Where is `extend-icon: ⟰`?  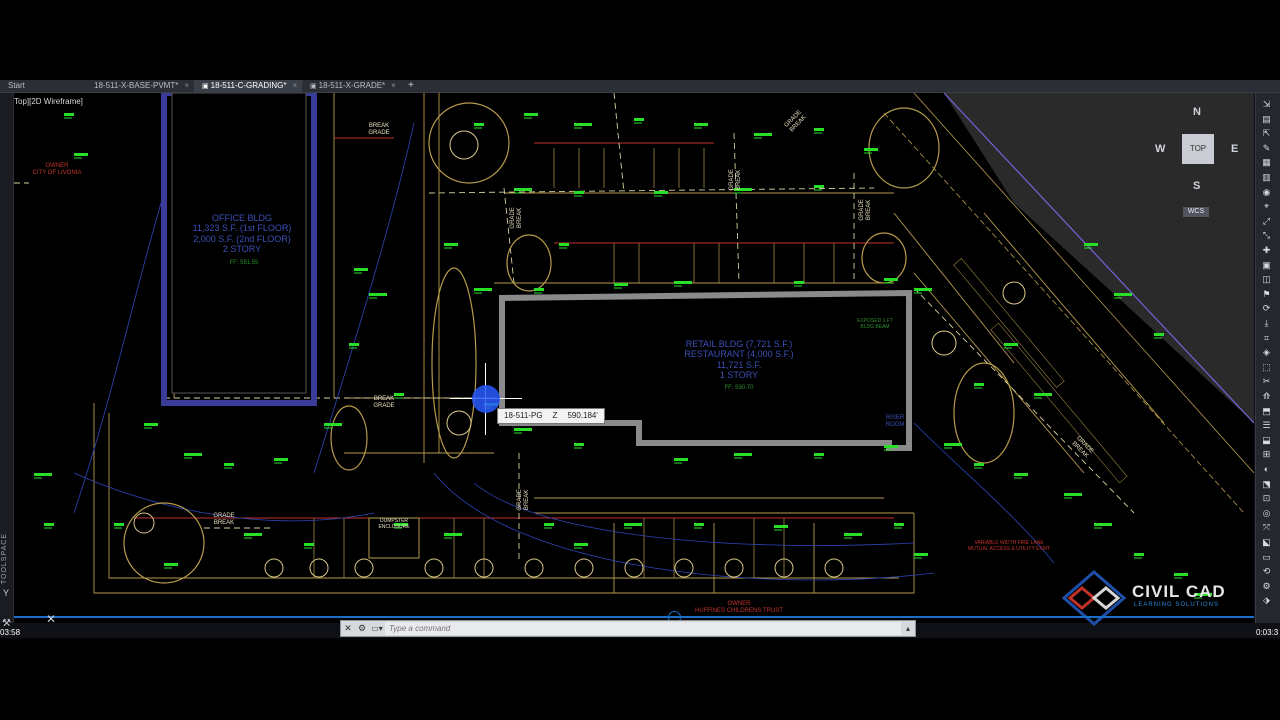
extend-icon: ⟰ is located at coordinates (1266, 396).